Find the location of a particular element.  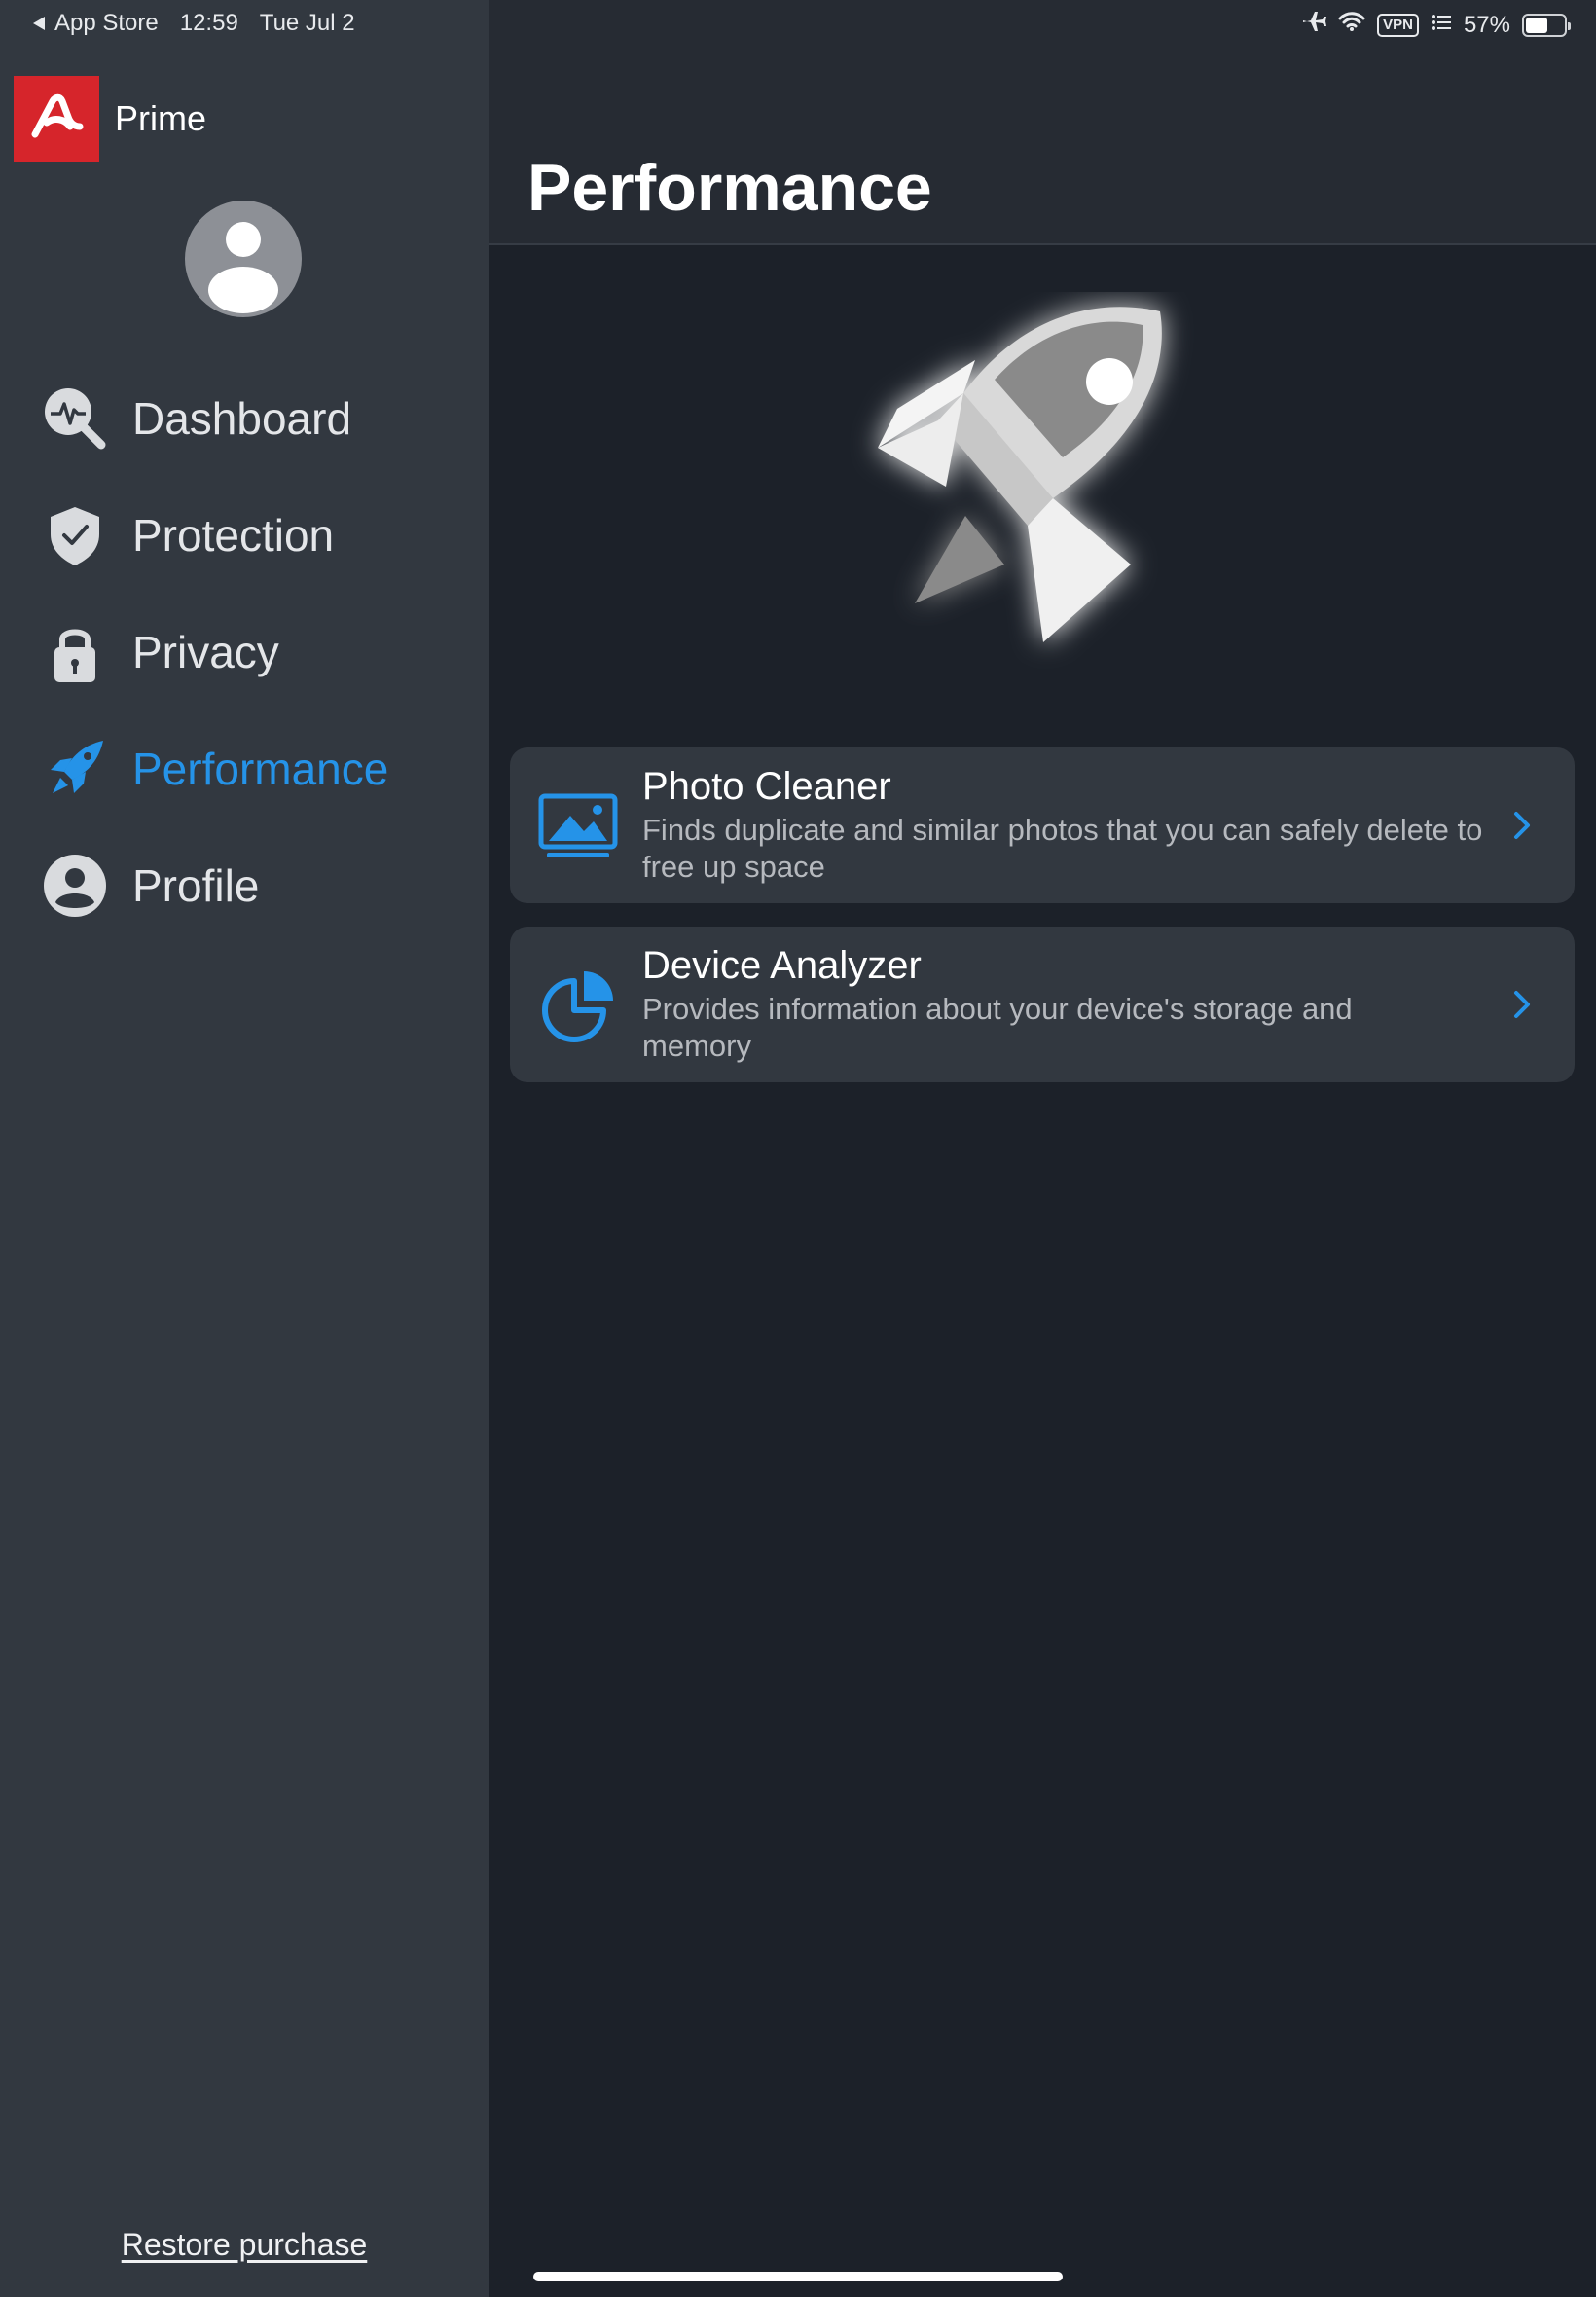

page-title: Performance is located at coordinates (730, 188).